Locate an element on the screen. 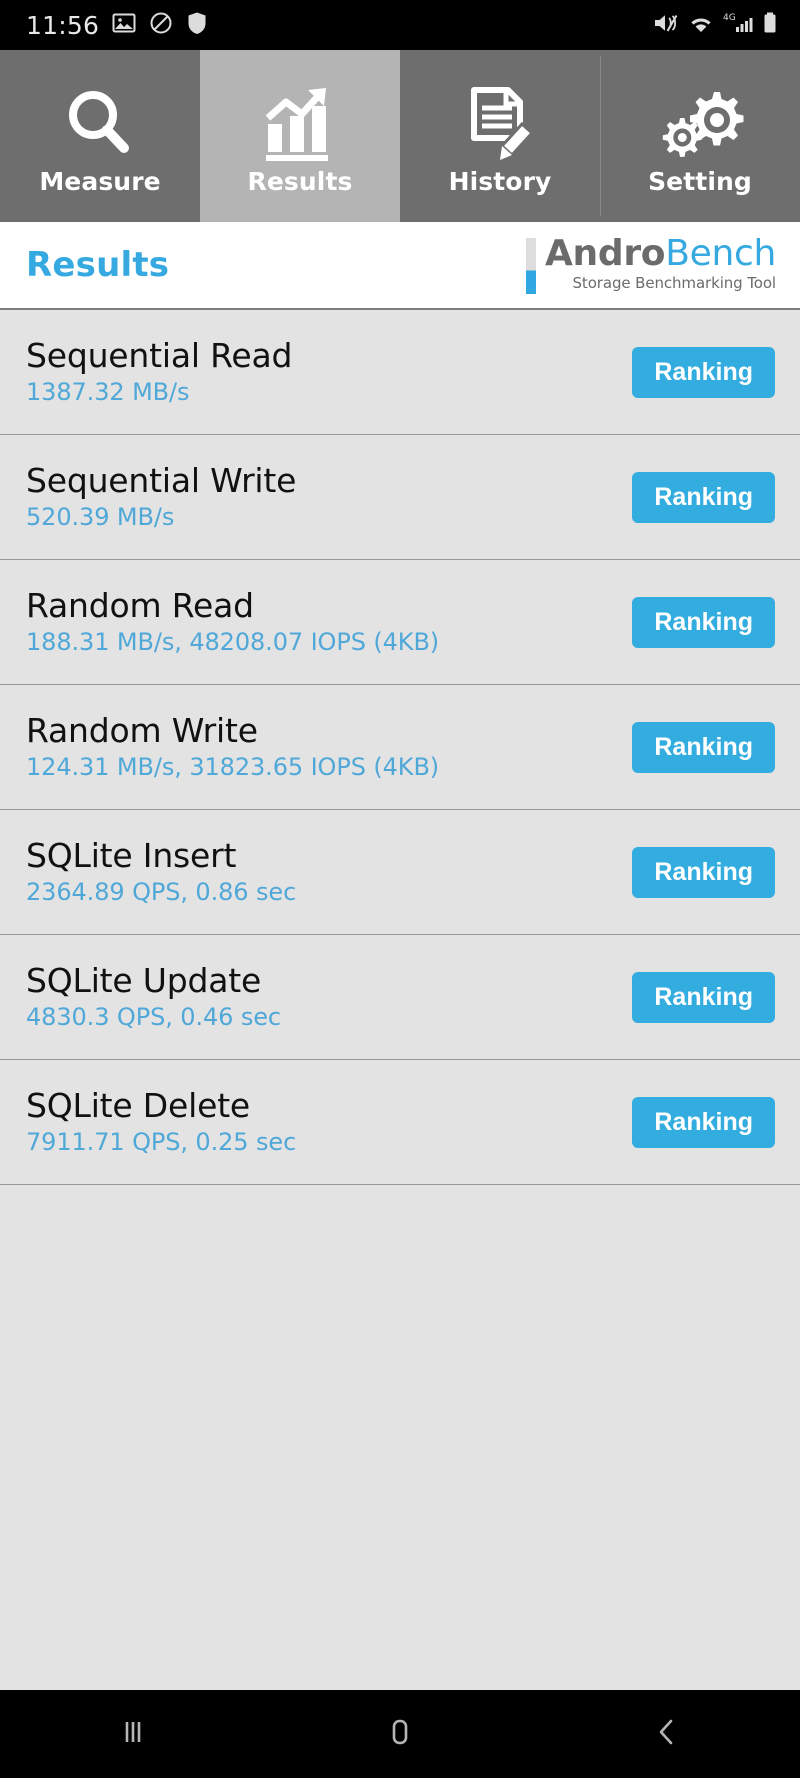 This screenshot has height=1778, width=800. tab-results: Results is located at coordinates (300, 136).